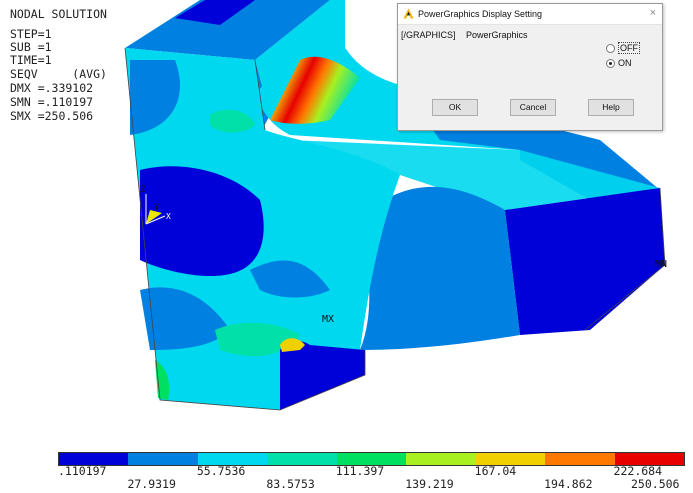 Image resolution: width=693 pixels, height=493 pixels. I want to click on radio-off: OFF, so click(623, 48).